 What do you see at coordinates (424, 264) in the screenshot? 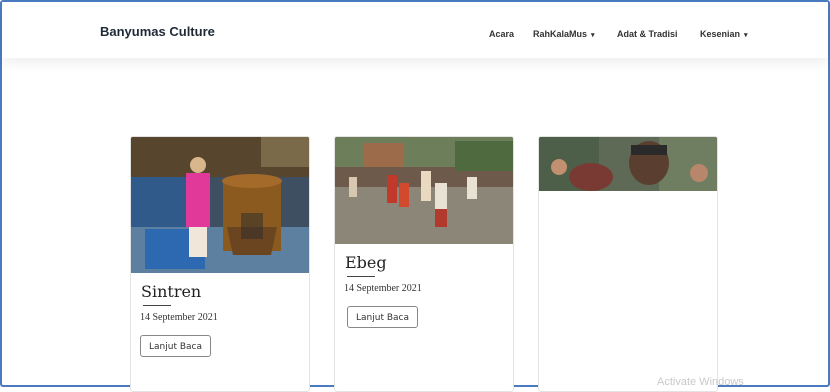
I see `article-card: Ebeg 14 September 2021 Lanjut Baca` at bounding box center [424, 264].